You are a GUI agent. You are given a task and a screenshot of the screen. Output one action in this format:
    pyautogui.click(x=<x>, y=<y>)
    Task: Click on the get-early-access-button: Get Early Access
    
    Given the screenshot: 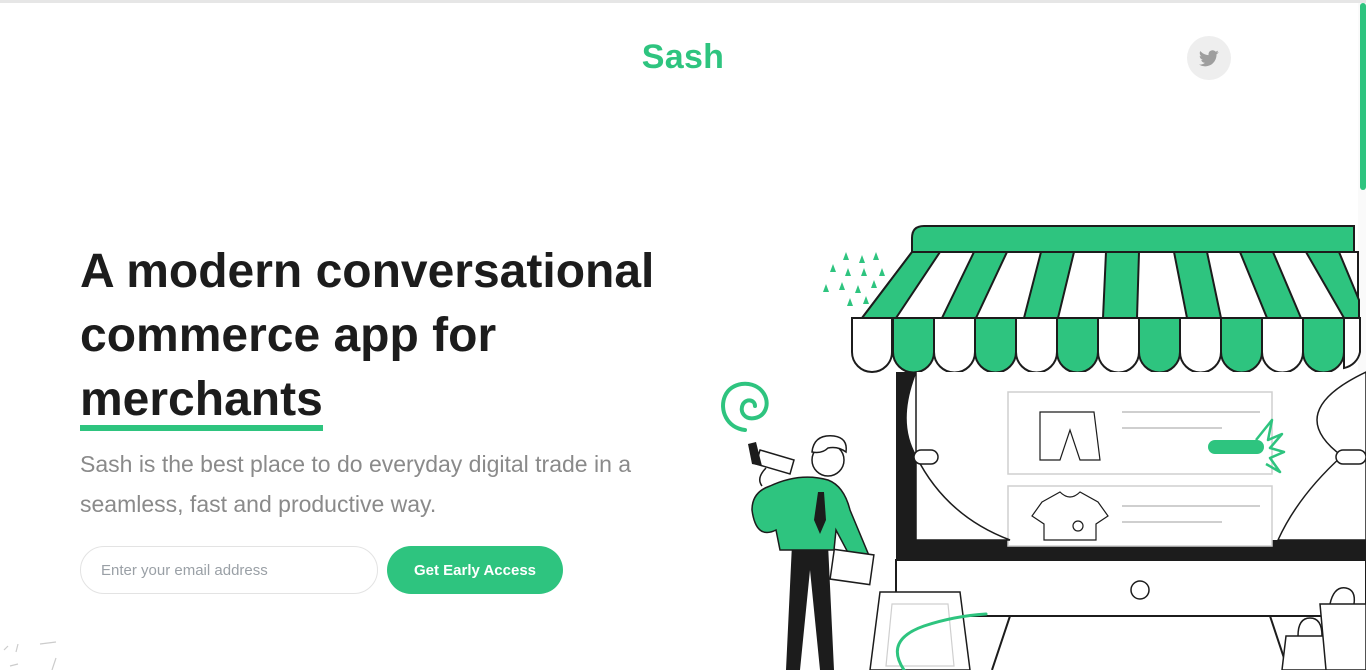 What is the action you would take?
    pyautogui.click(x=475, y=570)
    